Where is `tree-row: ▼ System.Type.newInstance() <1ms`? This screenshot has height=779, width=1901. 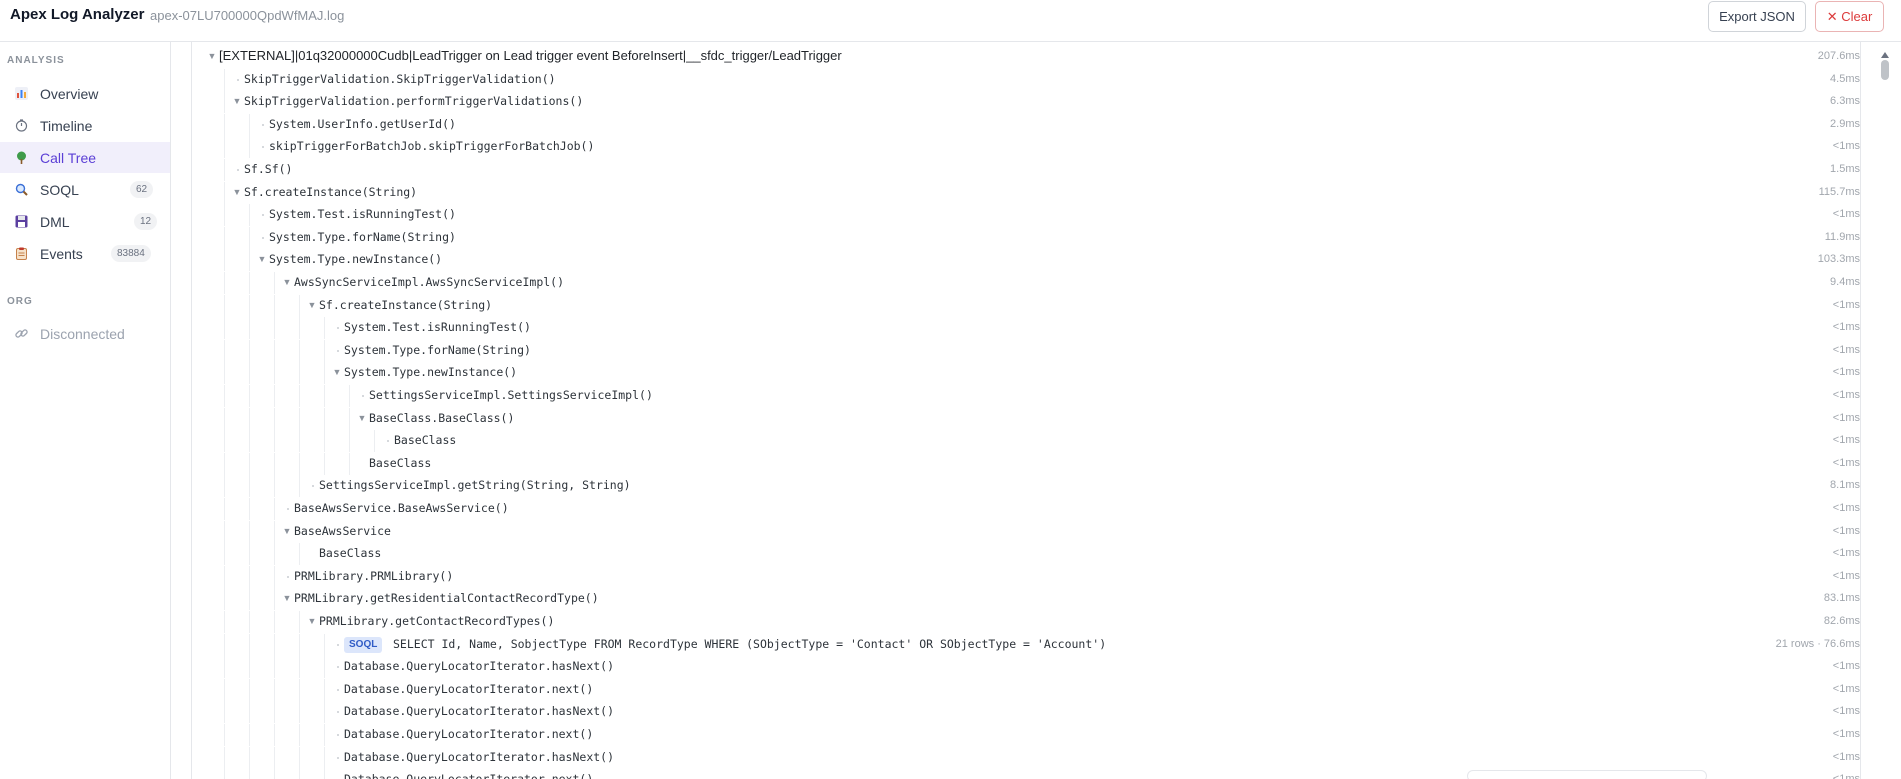
tree-row: ▼ System.Type.newInstance() <1ms is located at coordinates (1026, 373).